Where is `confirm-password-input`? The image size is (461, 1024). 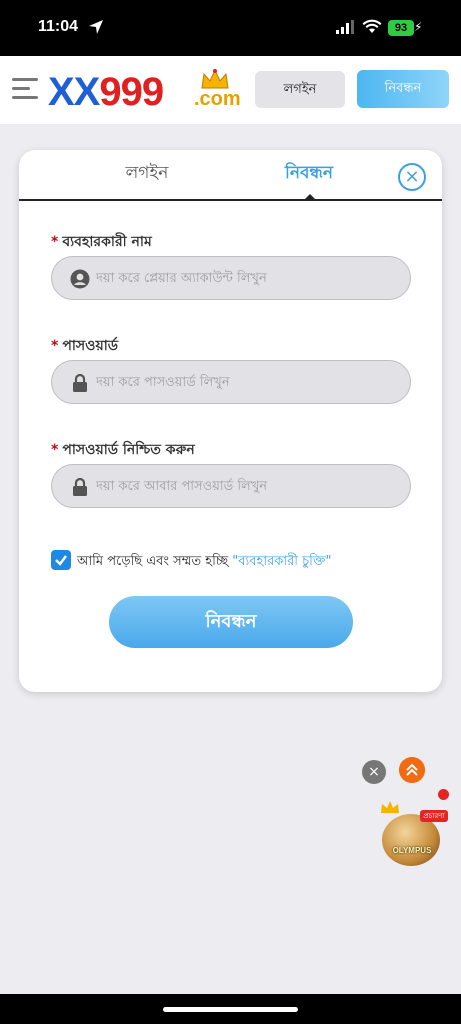 confirm-password-input is located at coordinates (246, 486).